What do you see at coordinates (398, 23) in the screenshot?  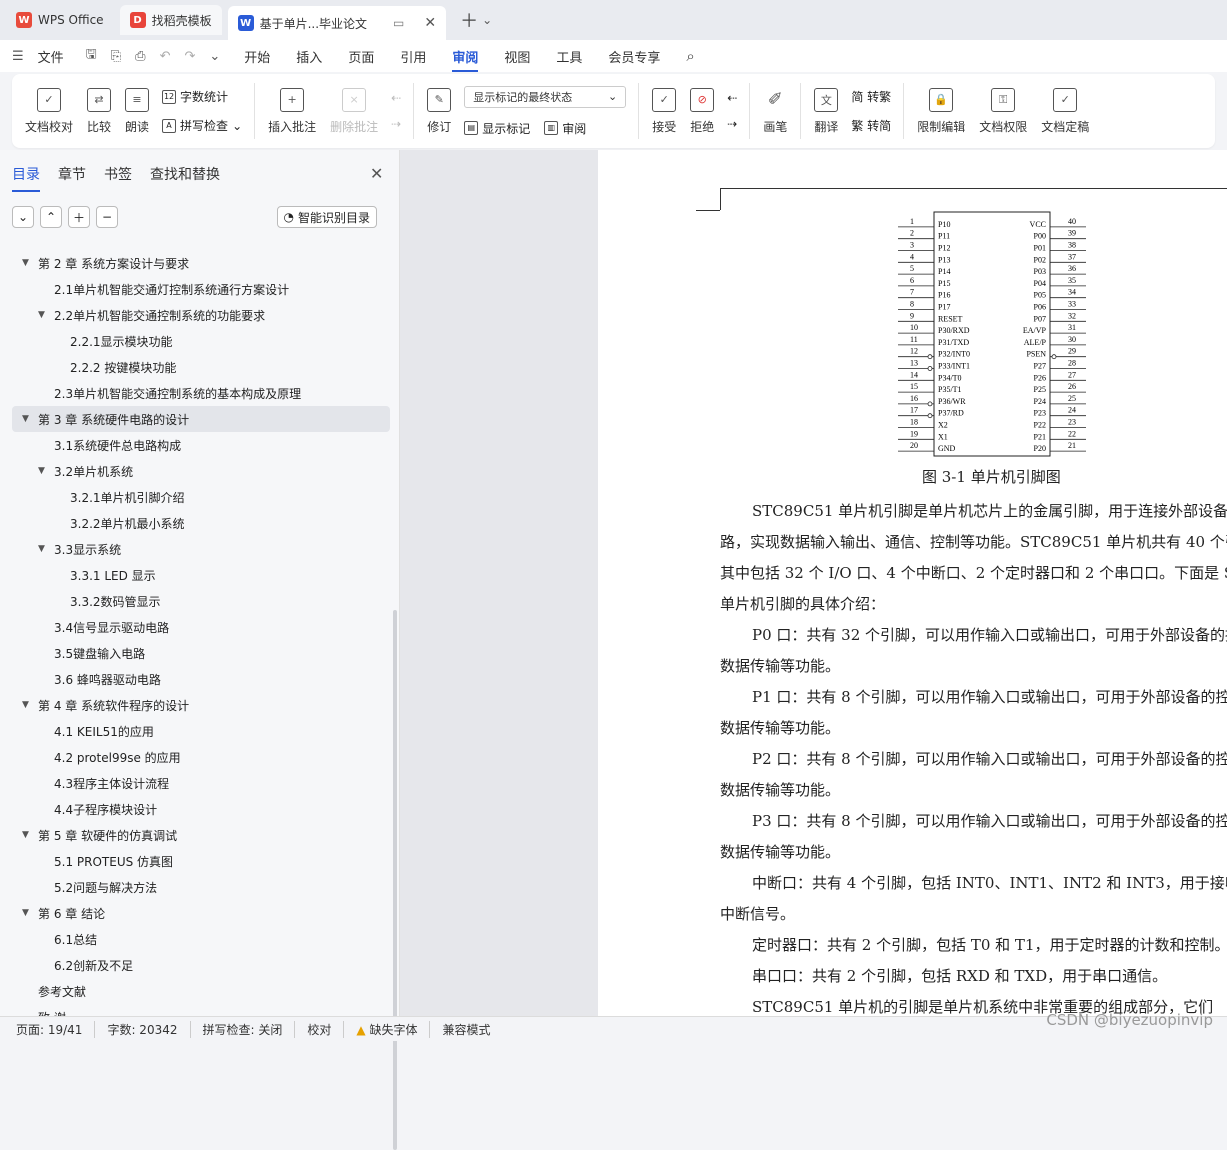 I see `monitor-icon: ▭` at bounding box center [398, 23].